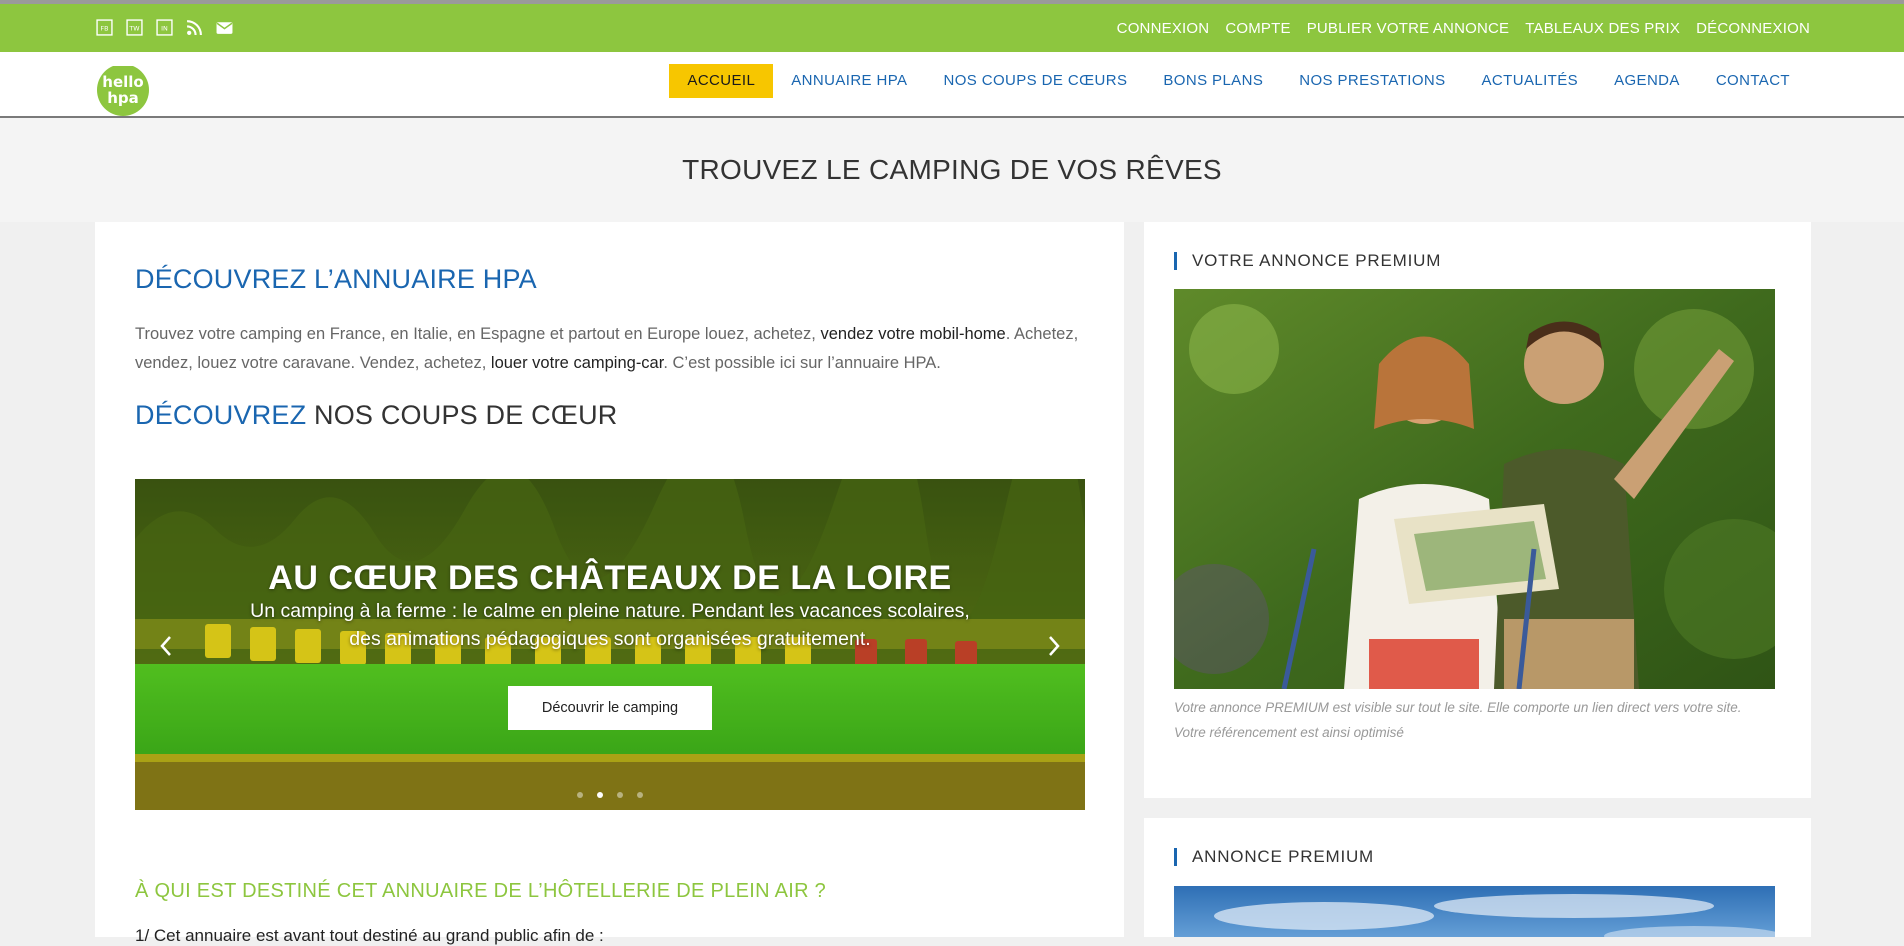 The width and height of the screenshot is (1904, 946). I want to click on svg-text: TW, so click(134, 29).